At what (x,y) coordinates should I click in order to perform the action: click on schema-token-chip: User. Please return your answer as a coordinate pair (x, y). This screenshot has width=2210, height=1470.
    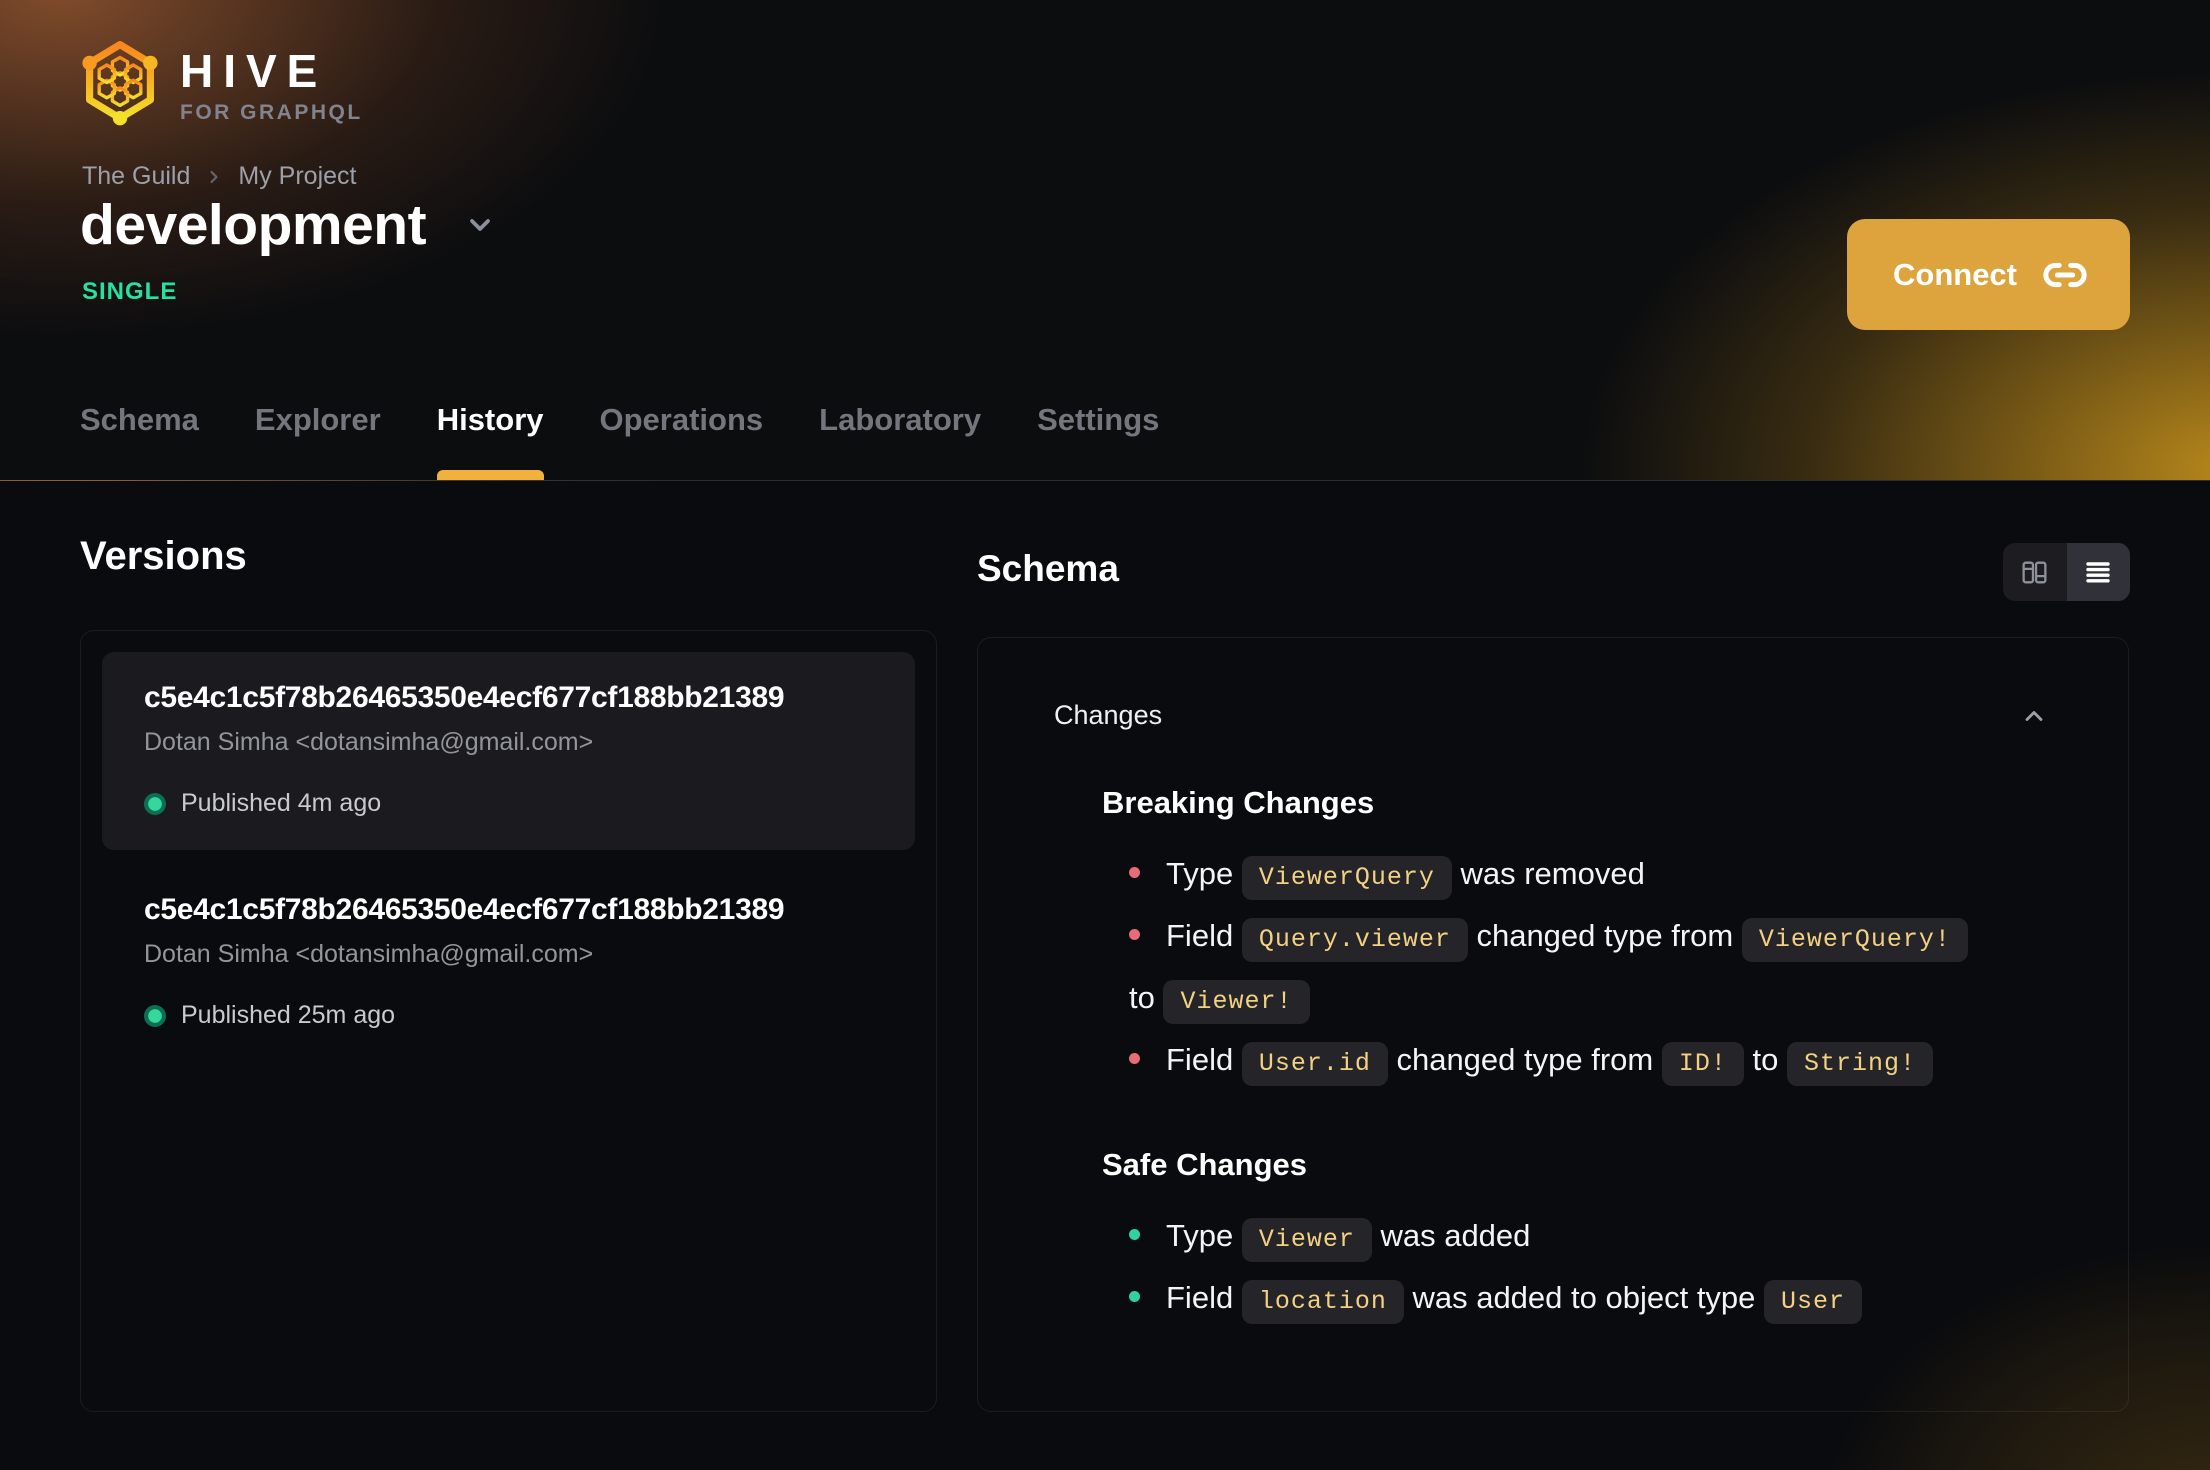
    Looking at the image, I should click on (1813, 1302).